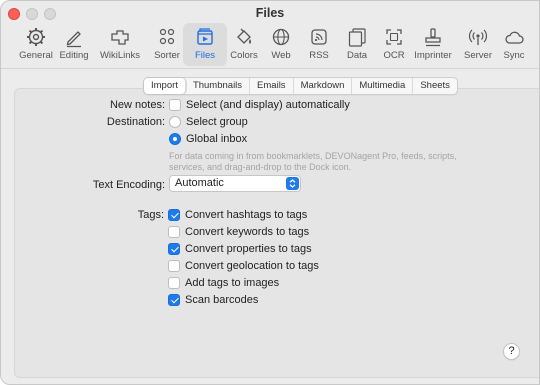 The width and height of the screenshot is (540, 385). What do you see at coordinates (36, 37) in the screenshot?
I see `gear-icon` at bounding box center [36, 37].